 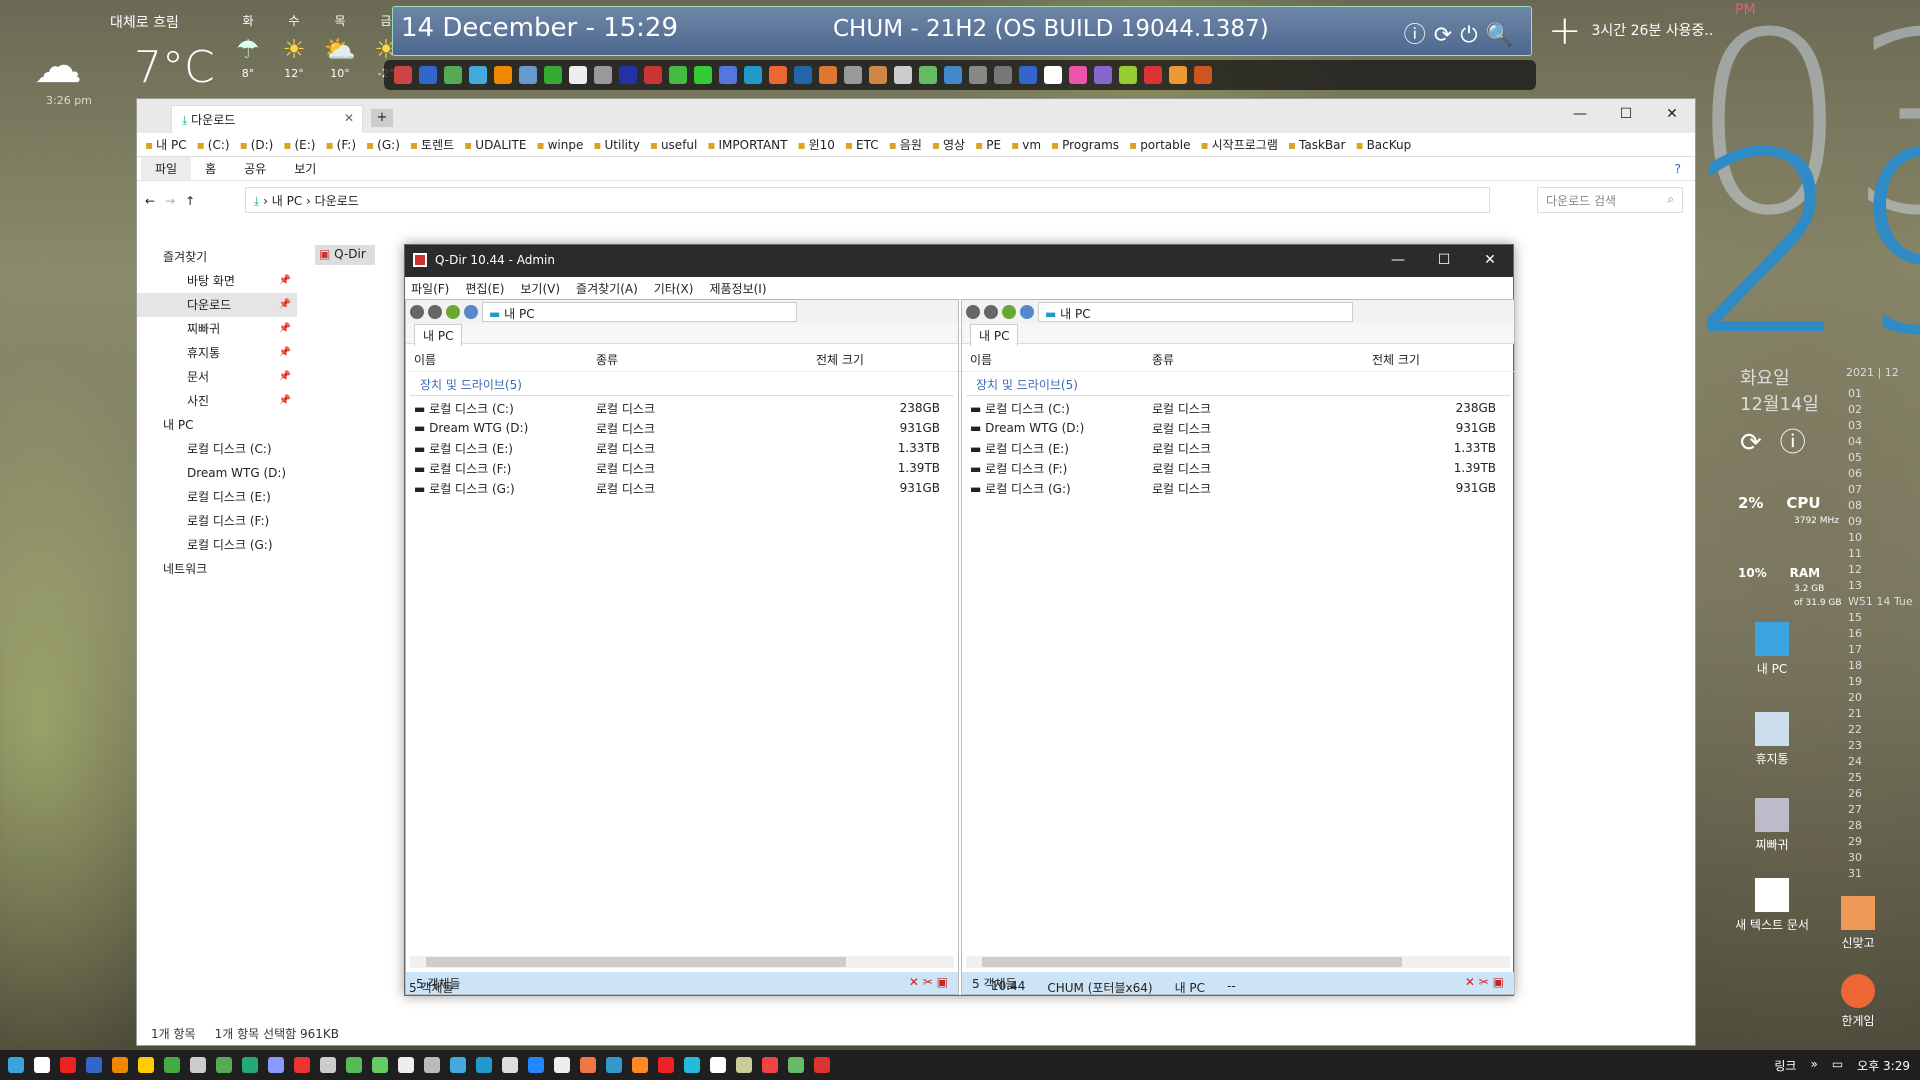 I want to click on menu-extra: 기타(X), so click(x=674, y=288).